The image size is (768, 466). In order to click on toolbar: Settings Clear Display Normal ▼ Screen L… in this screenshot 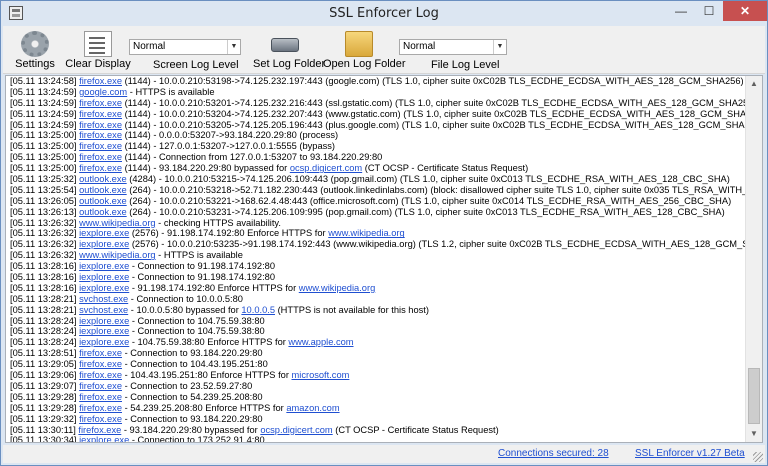, I will do `click(384, 50)`.